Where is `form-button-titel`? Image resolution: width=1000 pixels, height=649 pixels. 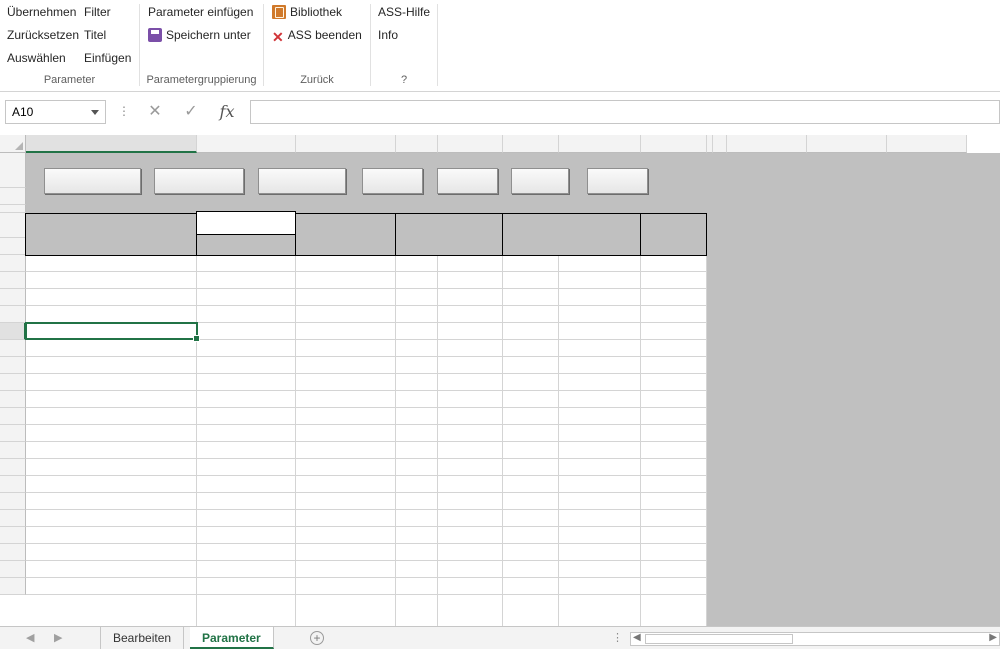
form-button-titel is located at coordinates (467, 181).